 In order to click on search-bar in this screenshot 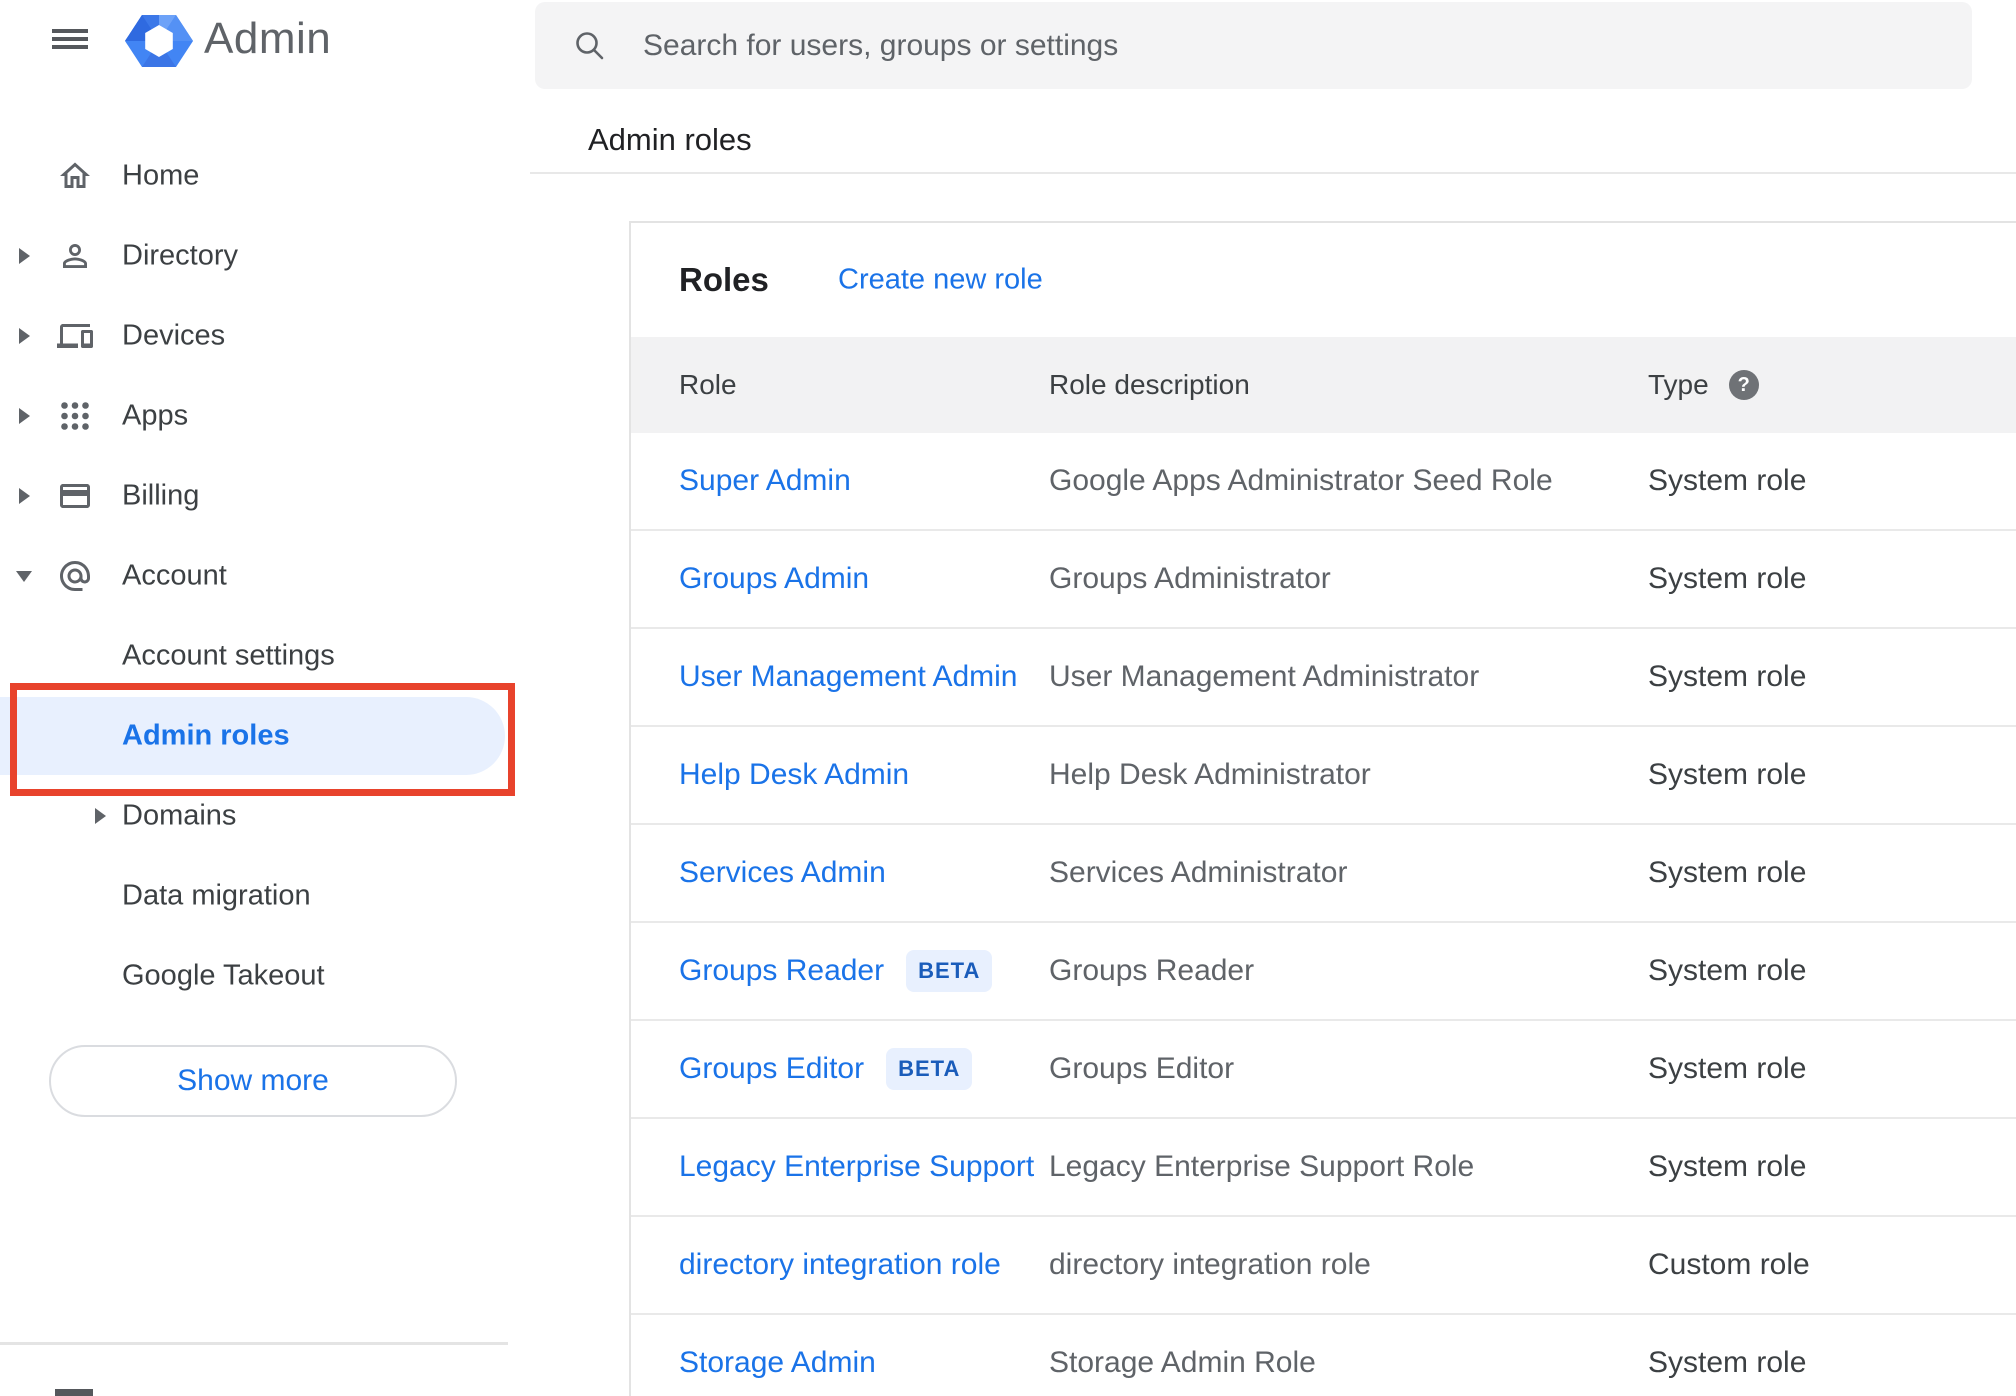, I will do `click(1253, 45)`.